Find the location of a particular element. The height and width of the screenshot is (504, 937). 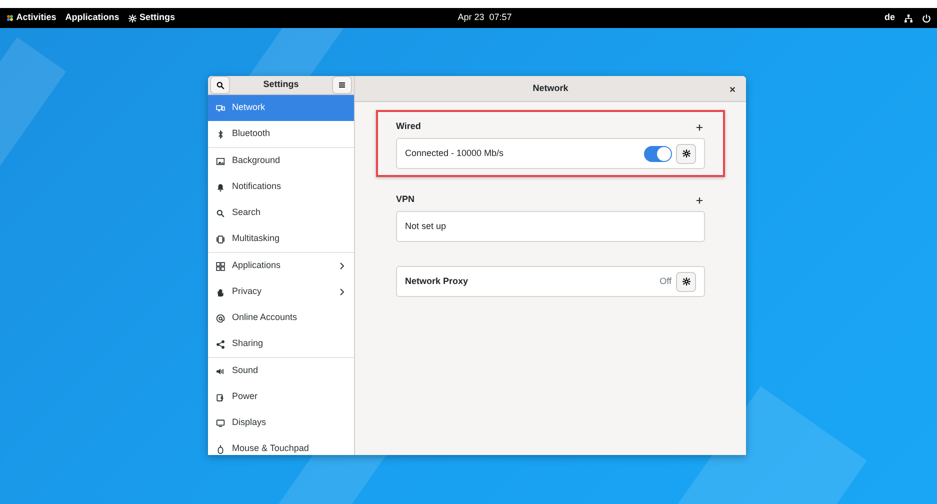

toggle-switch is located at coordinates (658, 154).